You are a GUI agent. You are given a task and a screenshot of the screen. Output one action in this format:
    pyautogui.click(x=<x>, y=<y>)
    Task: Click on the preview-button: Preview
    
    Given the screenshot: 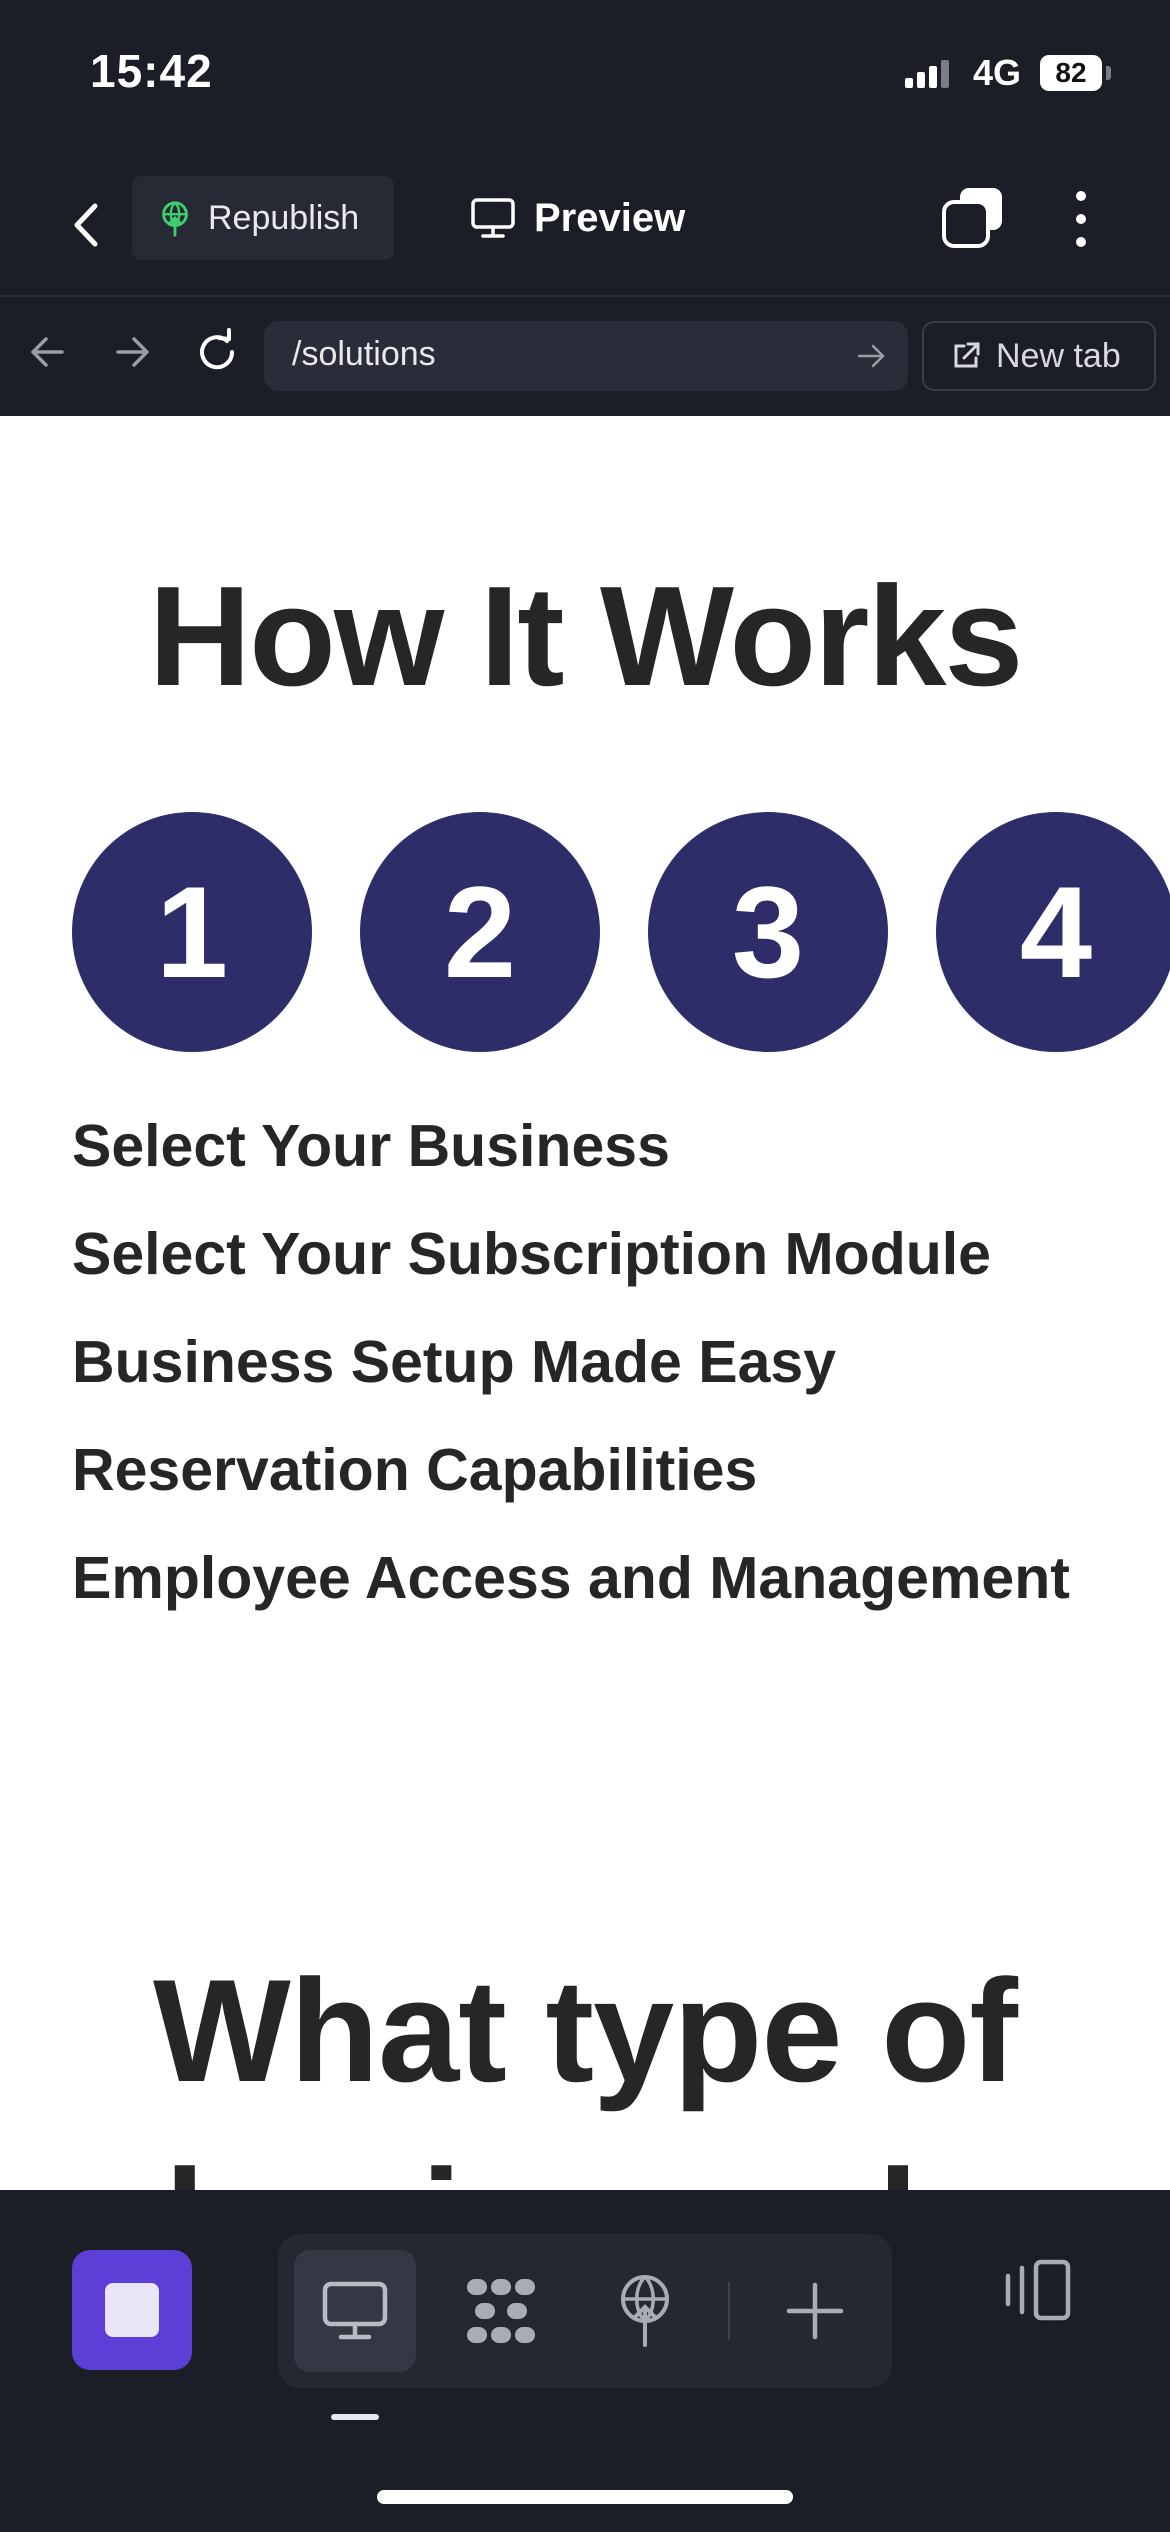 What is the action you would take?
    pyautogui.click(x=577, y=218)
    